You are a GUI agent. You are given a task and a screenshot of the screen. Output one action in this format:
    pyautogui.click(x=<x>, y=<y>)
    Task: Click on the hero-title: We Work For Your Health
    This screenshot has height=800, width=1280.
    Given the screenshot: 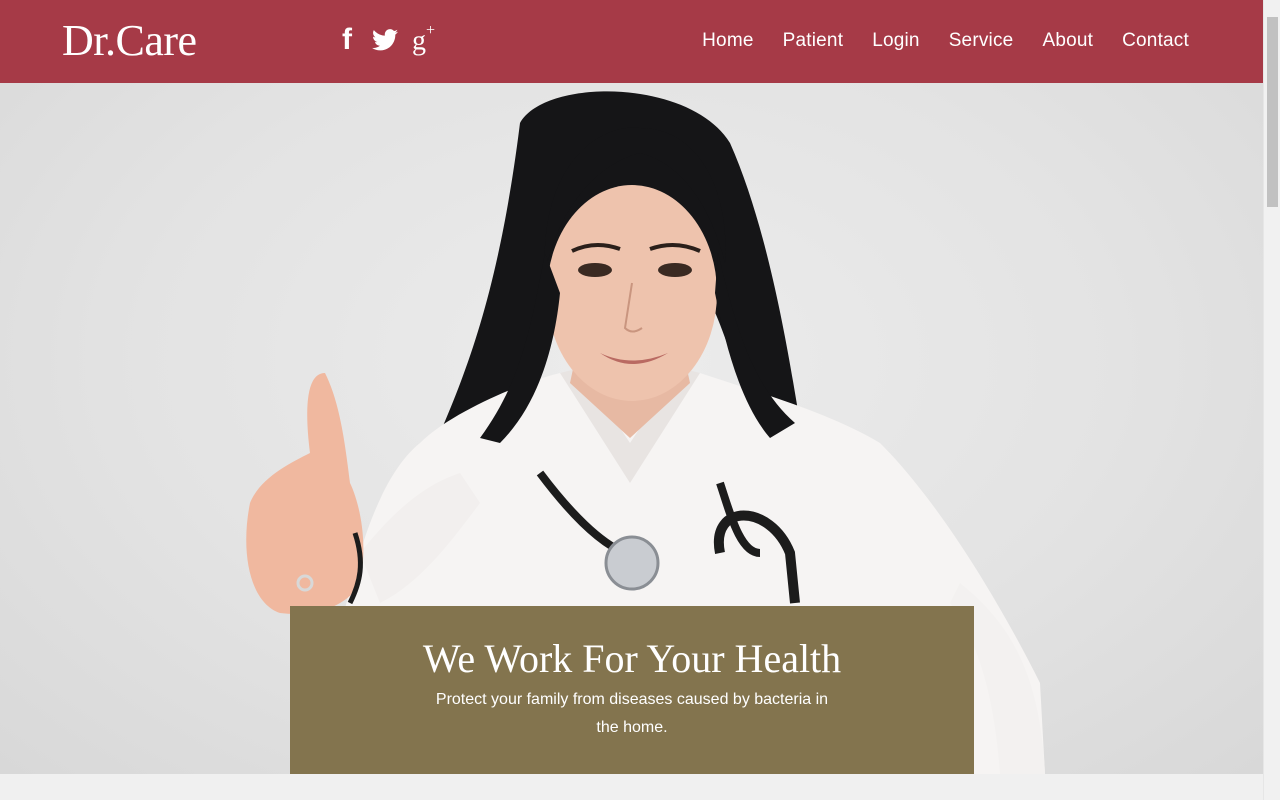 What is the action you would take?
    pyautogui.click(x=632, y=658)
    